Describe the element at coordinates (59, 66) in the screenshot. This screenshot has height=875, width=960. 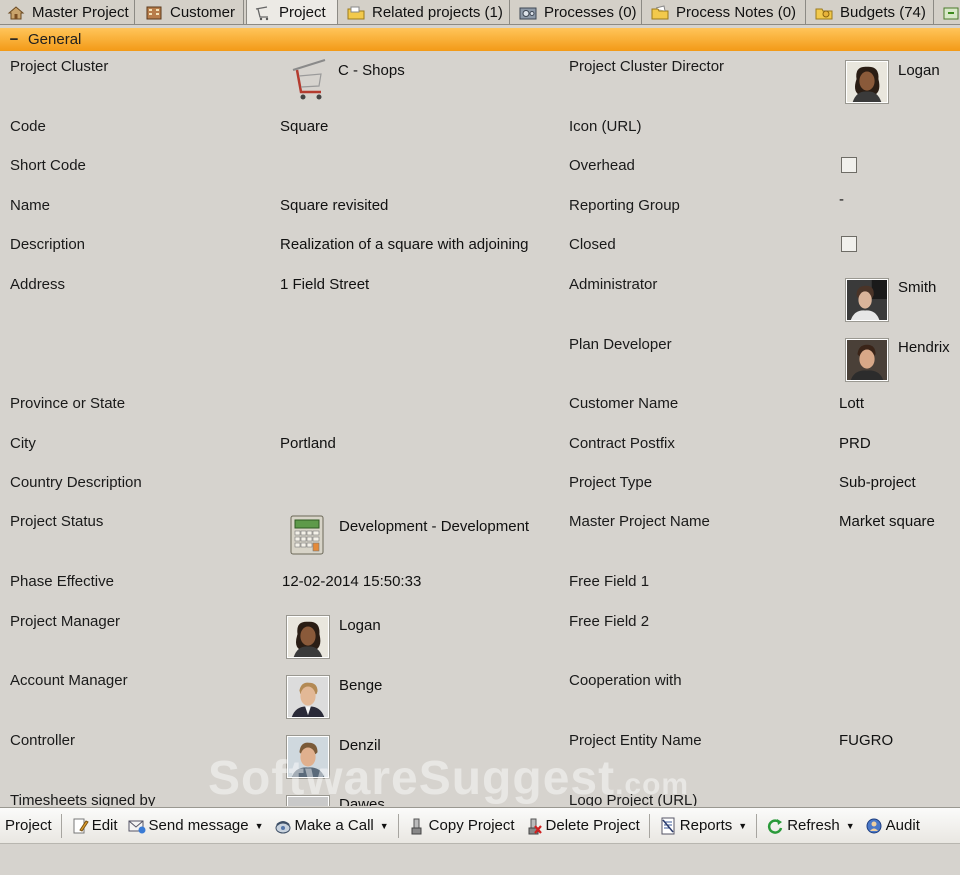
I see `project-cluster-label: Project Cluster` at that location.